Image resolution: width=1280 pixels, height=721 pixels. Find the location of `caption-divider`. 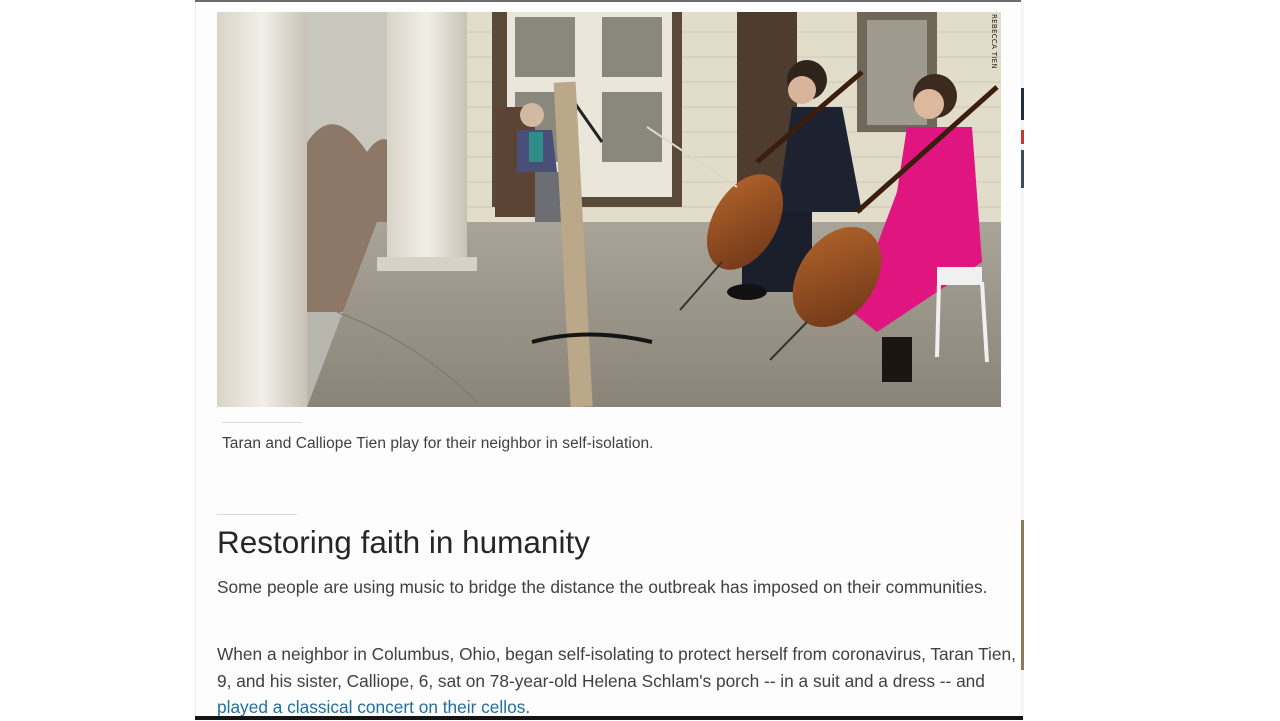

caption-divider is located at coordinates (262, 422).